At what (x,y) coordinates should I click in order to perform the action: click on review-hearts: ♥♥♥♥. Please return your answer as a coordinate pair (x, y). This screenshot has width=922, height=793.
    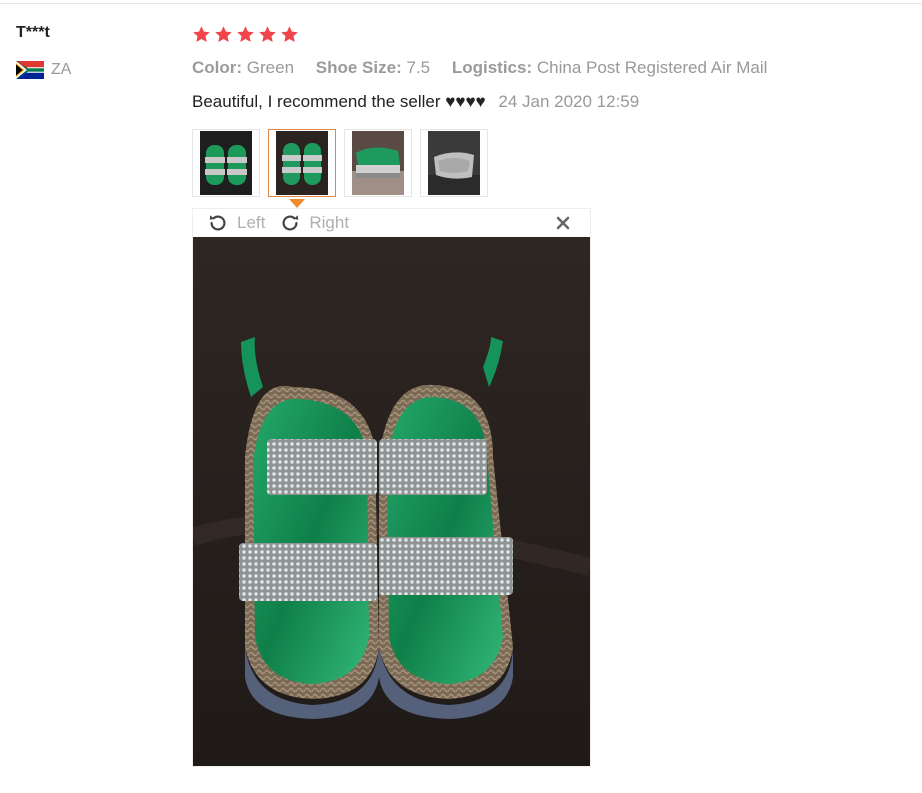
    Looking at the image, I should click on (465, 101).